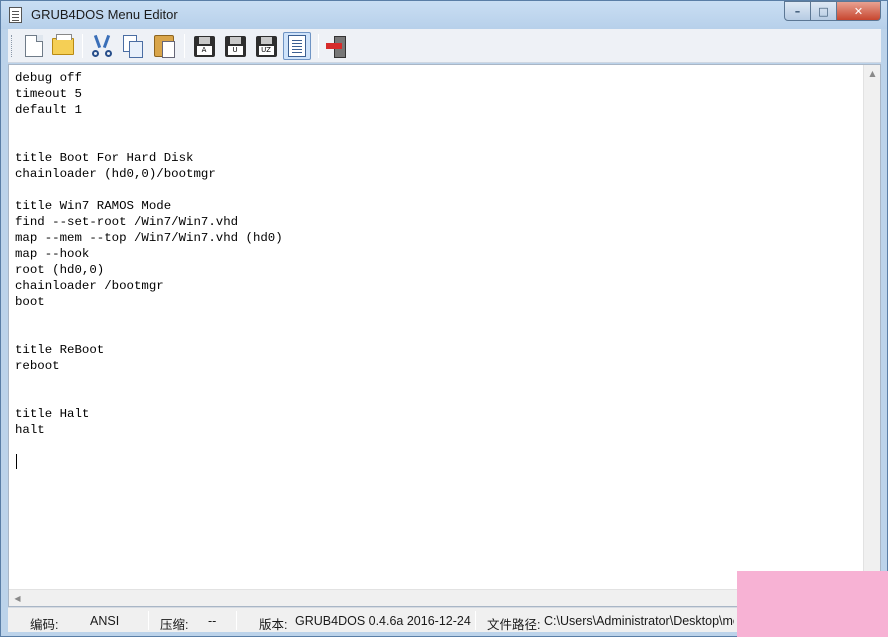 This screenshot has width=888, height=637. I want to click on new-file-icon, so click(34, 46).